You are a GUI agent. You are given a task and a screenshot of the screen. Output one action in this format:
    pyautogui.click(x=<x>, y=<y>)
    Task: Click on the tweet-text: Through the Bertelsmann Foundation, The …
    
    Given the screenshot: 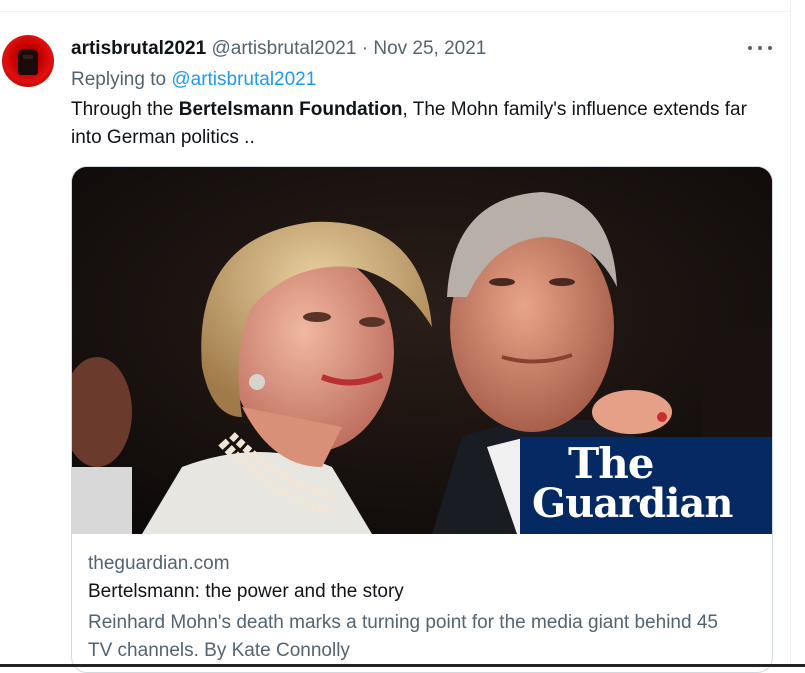 What is the action you would take?
    pyautogui.click(x=421, y=124)
    